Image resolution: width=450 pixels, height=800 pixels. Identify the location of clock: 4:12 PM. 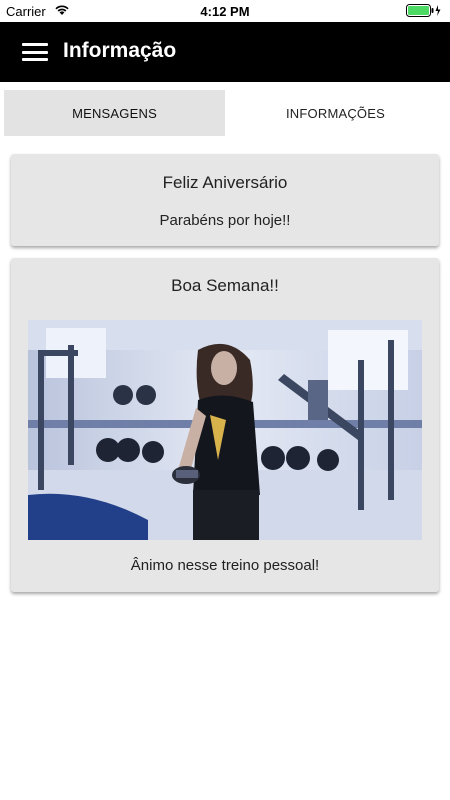
(225, 11).